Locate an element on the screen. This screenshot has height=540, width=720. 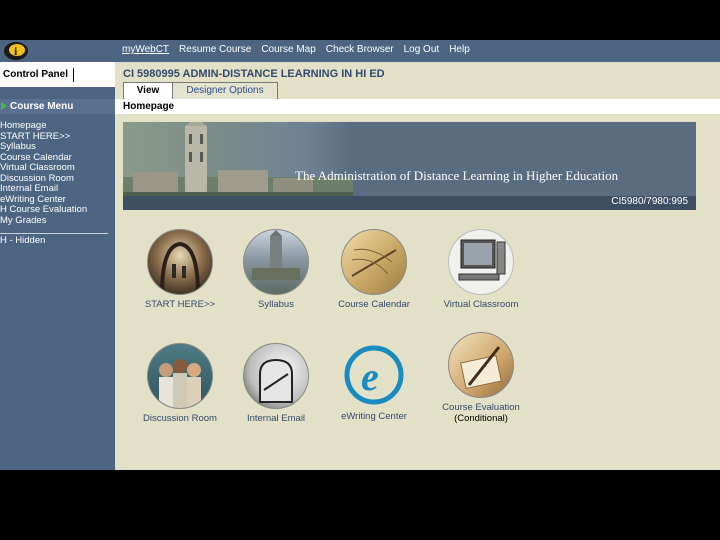
icon-label: Discussion Room is located at coordinates (180, 418).